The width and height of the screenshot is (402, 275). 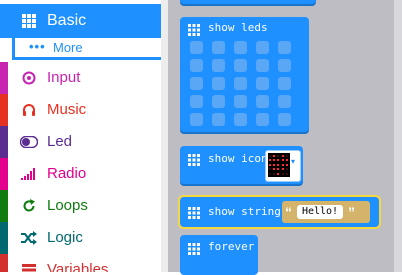 What do you see at coordinates (67, 173) in the screenshot?
I see `category-label: Radio` at bounding box center [67, 173].